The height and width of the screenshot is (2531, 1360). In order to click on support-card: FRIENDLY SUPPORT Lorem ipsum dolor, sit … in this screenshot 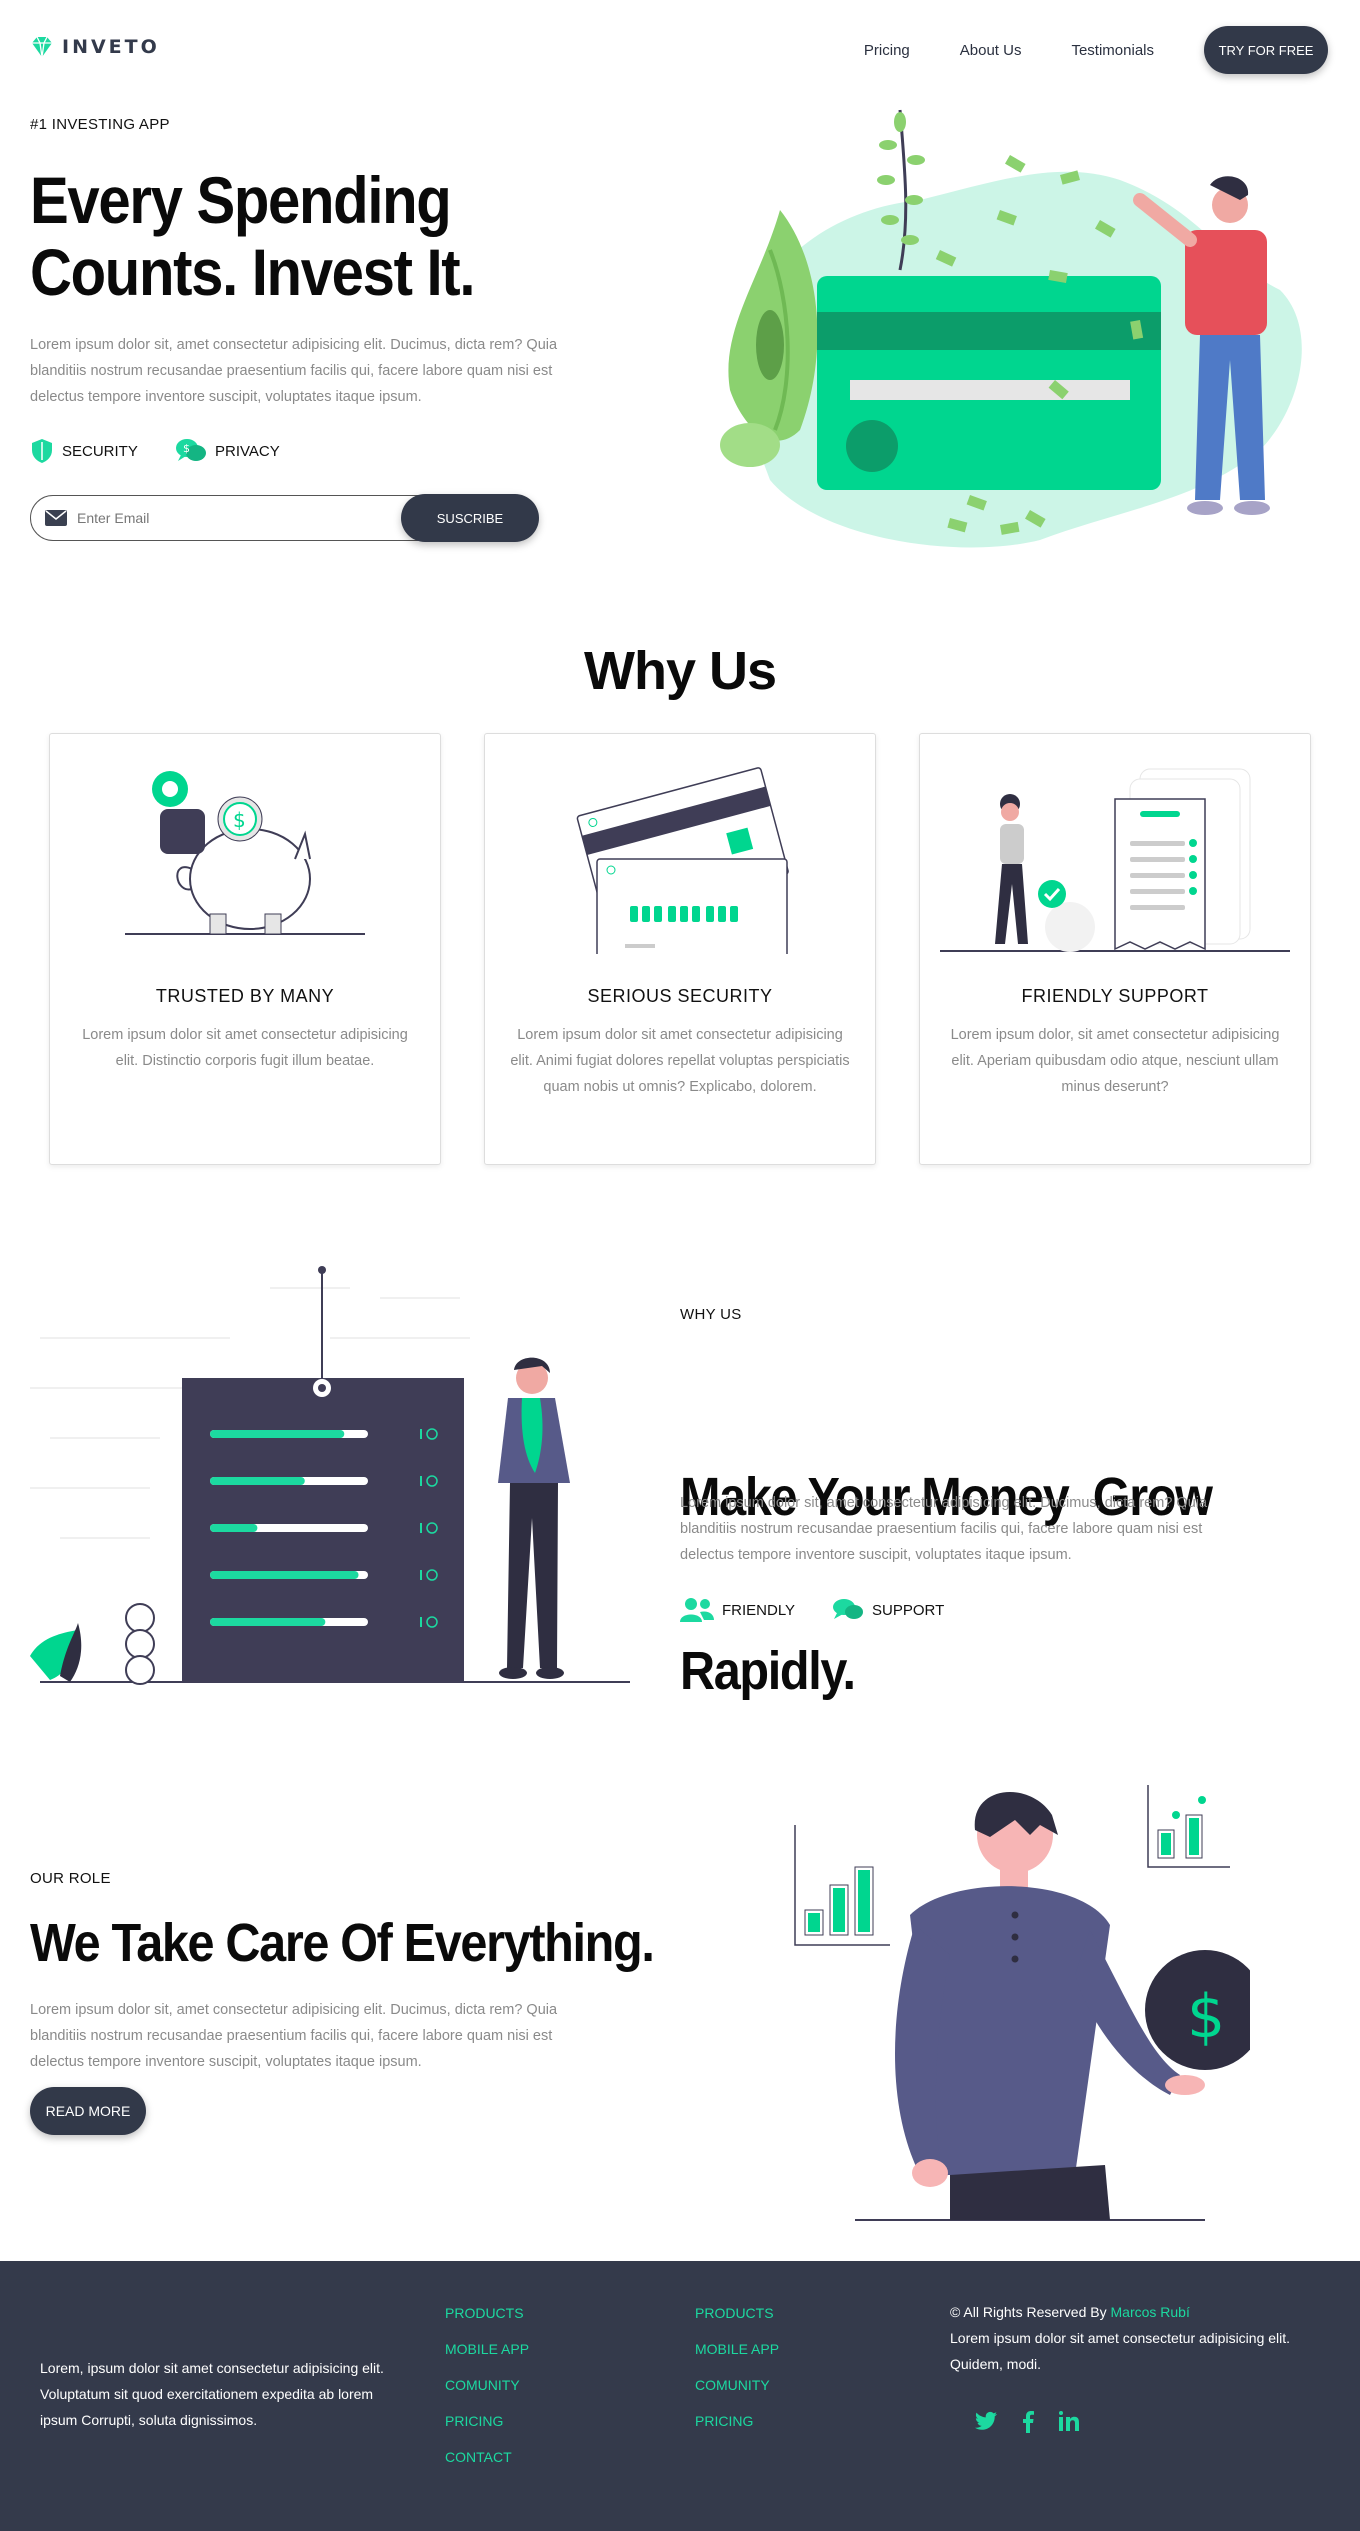, I will do `click(1115, 949)`.